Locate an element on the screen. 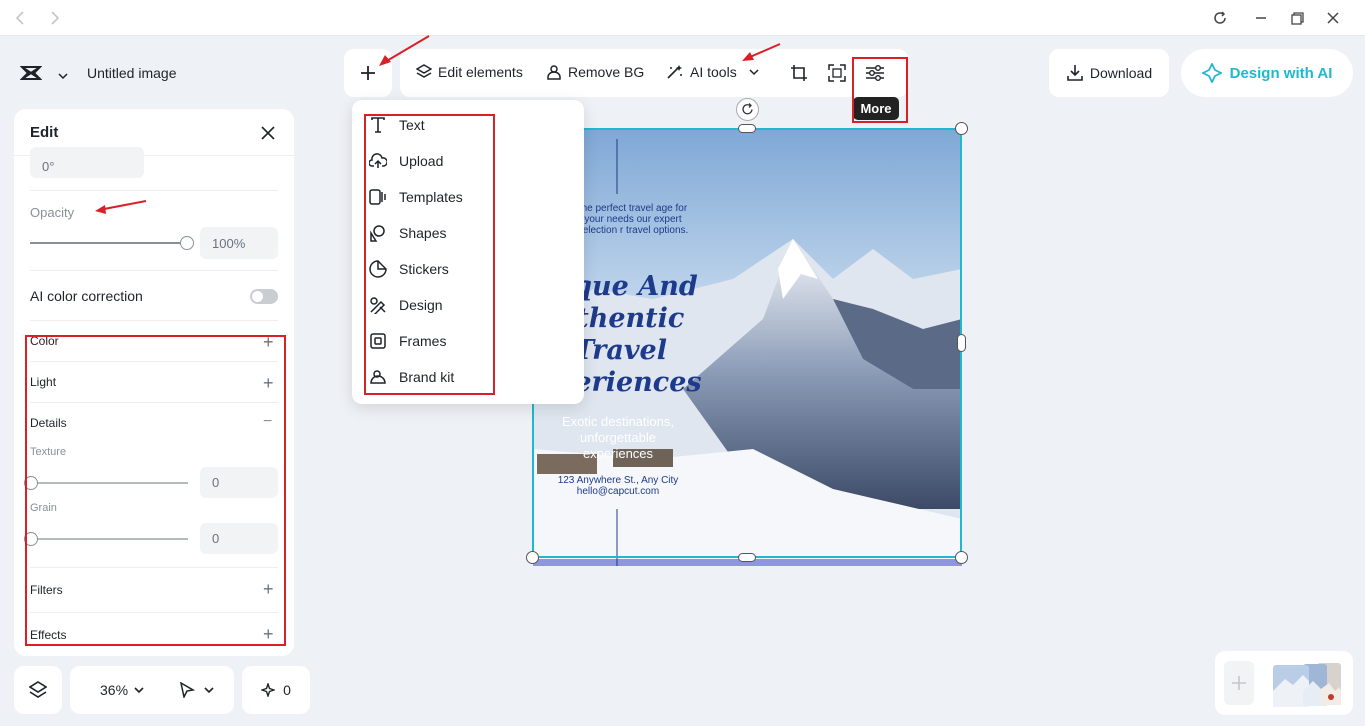  crop-icon is located at coordinates (799, 75).